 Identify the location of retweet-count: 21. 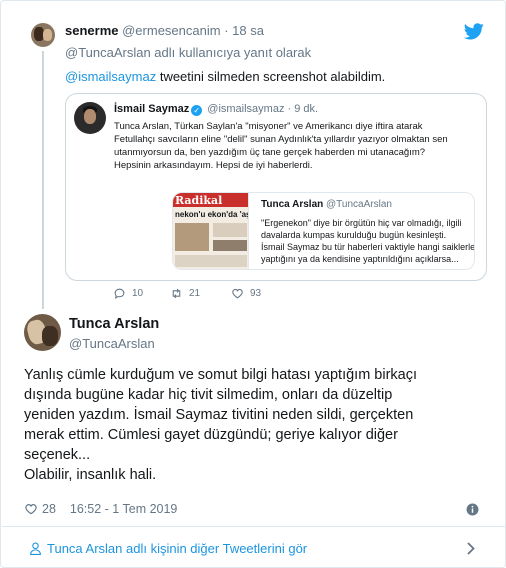
(195, 293).